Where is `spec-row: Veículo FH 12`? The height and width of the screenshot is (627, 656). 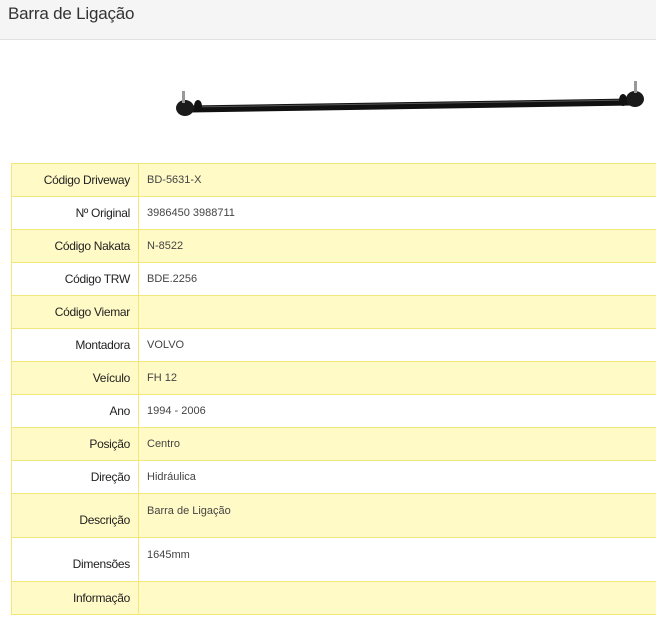 spec-row: Veículo FH 12 is located at coordinates (333, 378).